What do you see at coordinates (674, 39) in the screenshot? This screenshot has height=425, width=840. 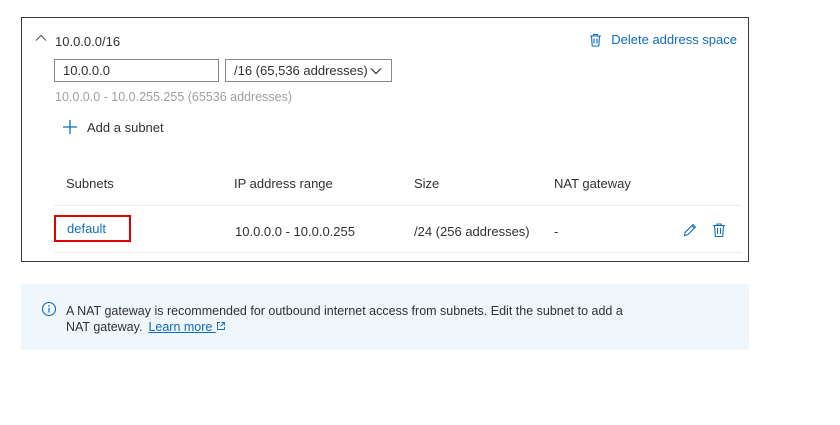 I see `delete-address-space-label: Delete address space` at bounding box center [674, 39].